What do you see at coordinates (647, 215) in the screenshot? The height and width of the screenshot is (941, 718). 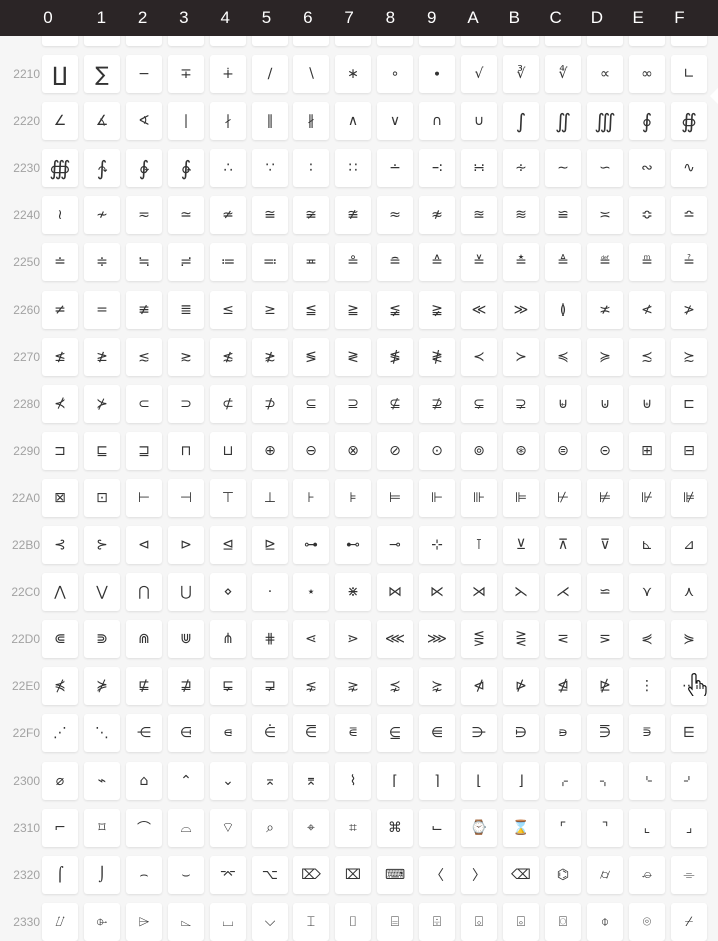 I see `glyph-cell: ≎` at bounding box center [647, 215].